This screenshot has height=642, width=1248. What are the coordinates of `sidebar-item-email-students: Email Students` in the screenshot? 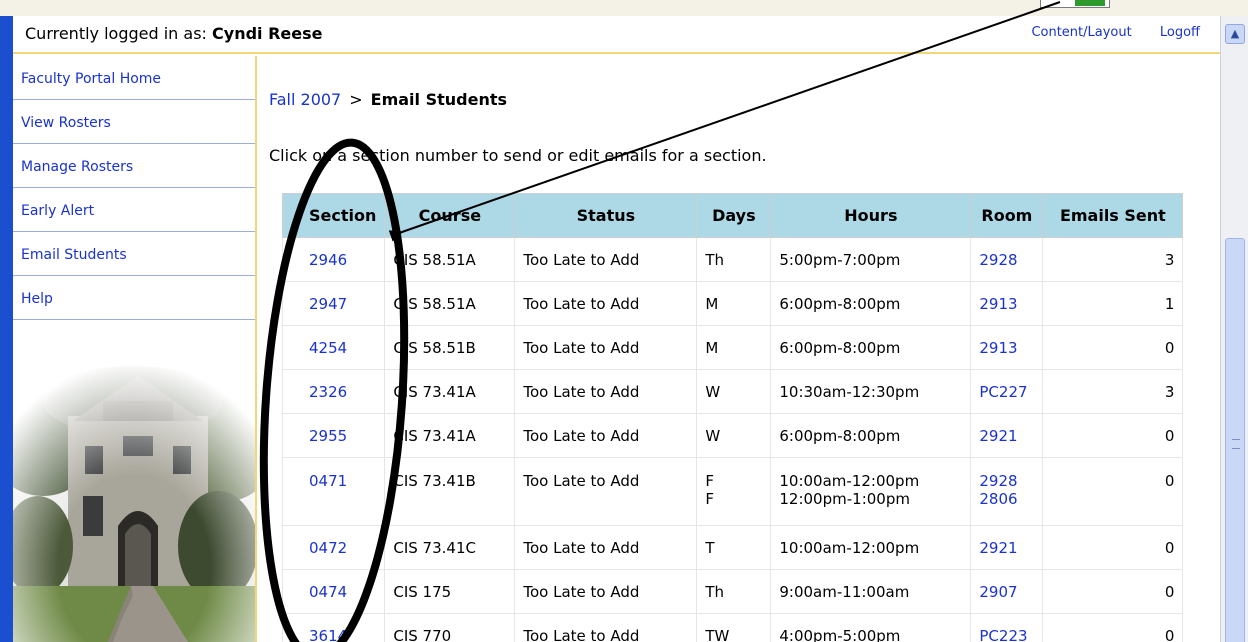 It's located at (134, 254).